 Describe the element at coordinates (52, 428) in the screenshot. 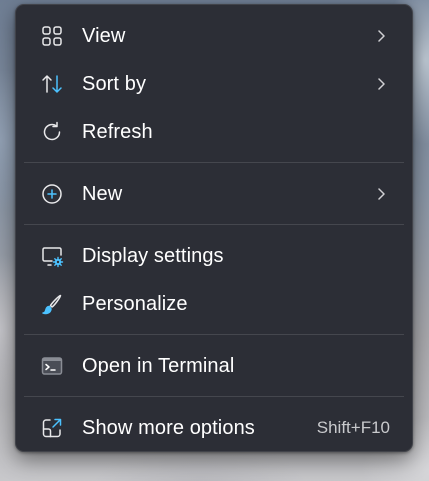

I see `open-external-icon` at that location.